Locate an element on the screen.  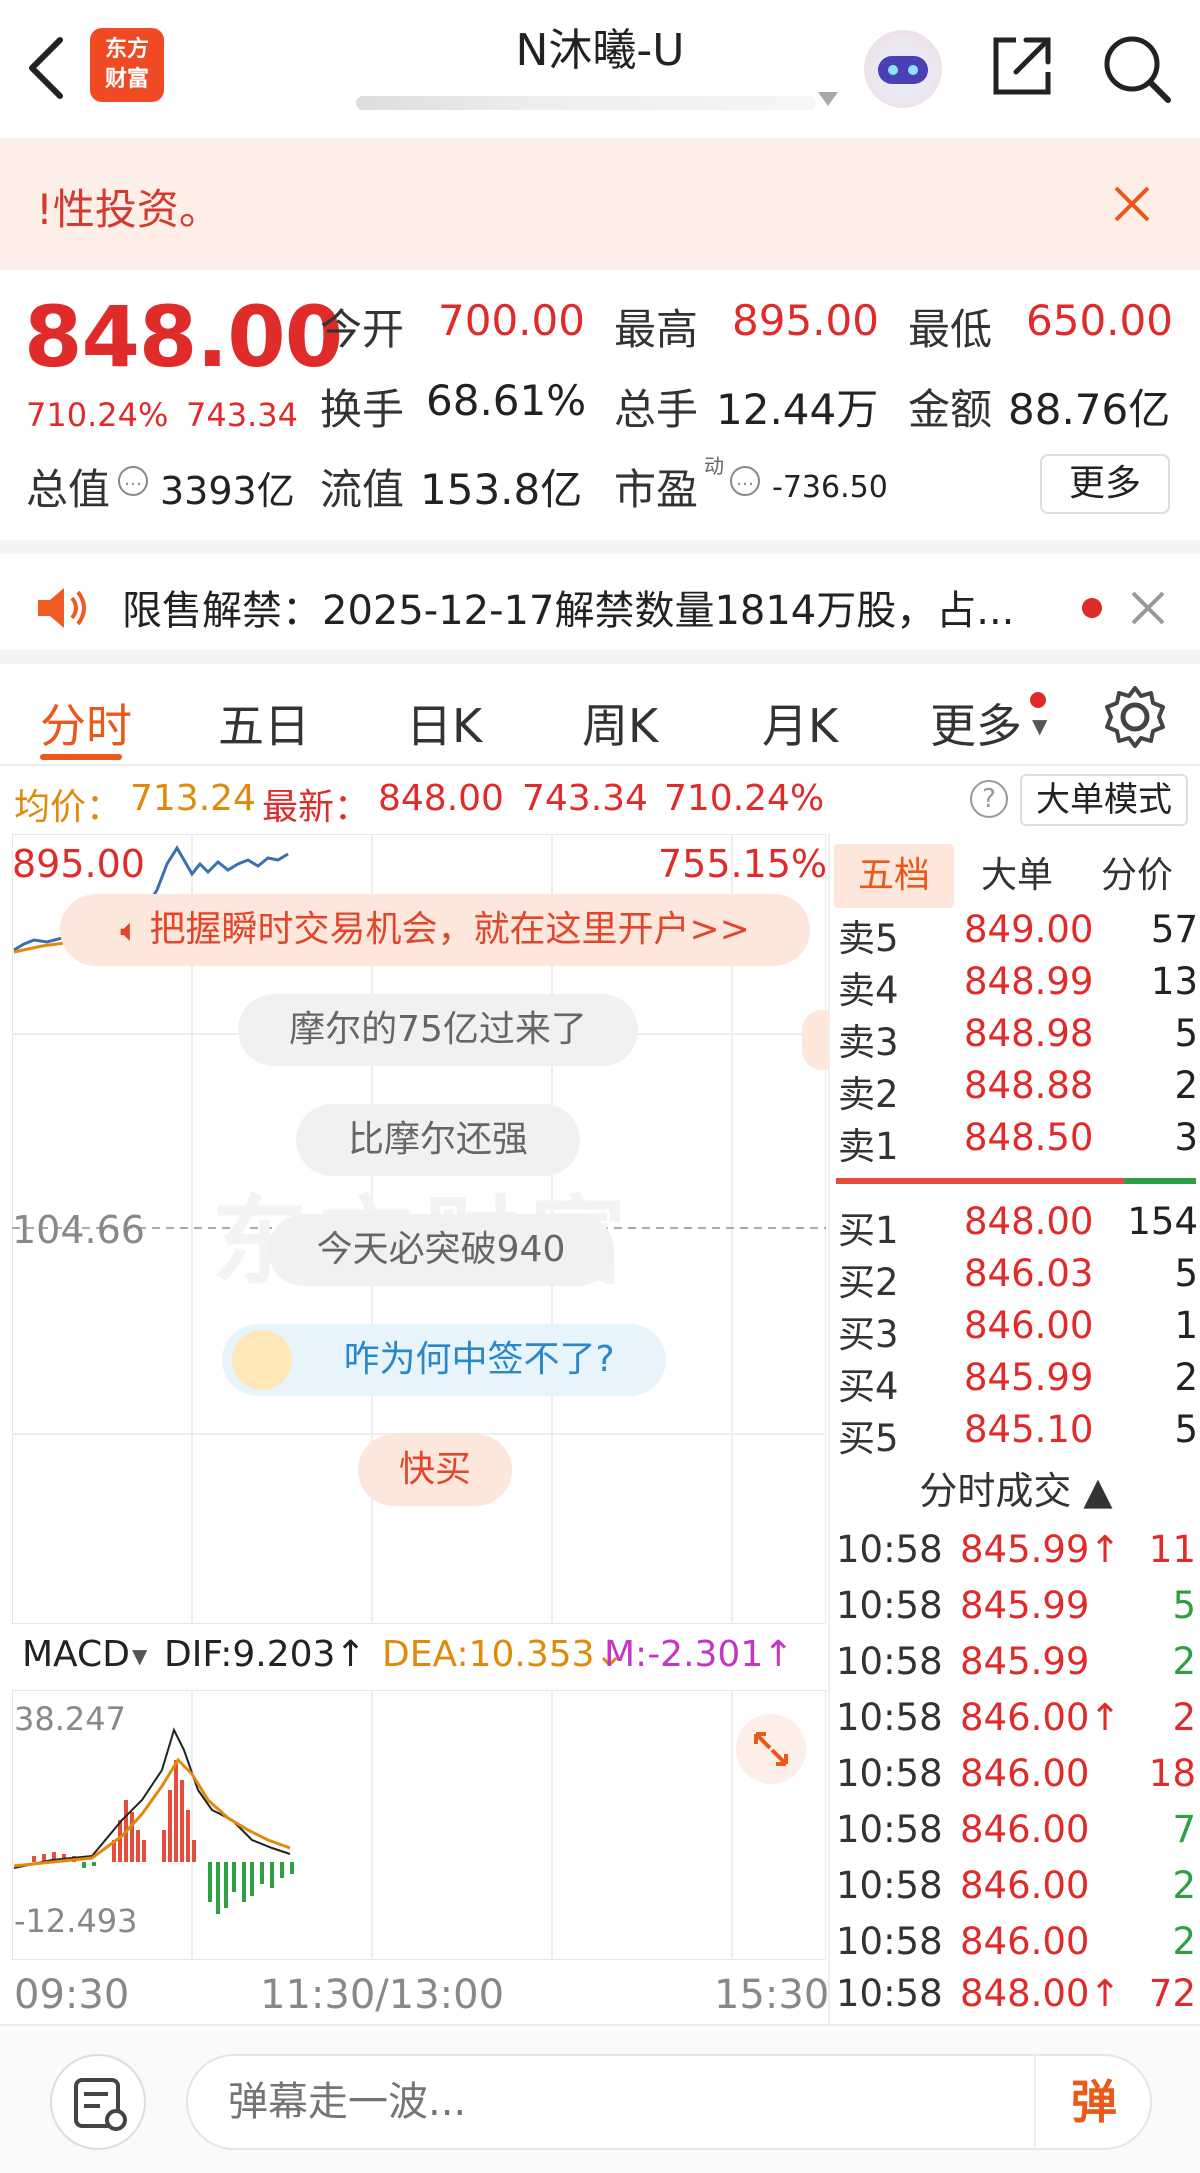
account-open-ad: 🔈︎ 把握瞬时交易机会，就在这里开户>> is located at coordinates (435, 930).